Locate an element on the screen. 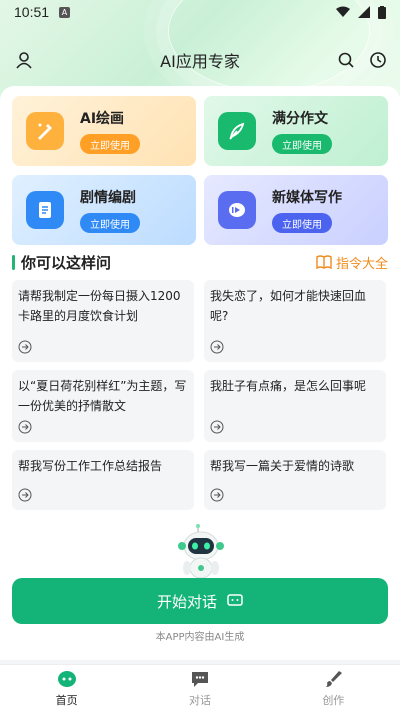 This screenshot has width=400, height=712. status-bar: 10:51 A is located at coordinates (200, 12).